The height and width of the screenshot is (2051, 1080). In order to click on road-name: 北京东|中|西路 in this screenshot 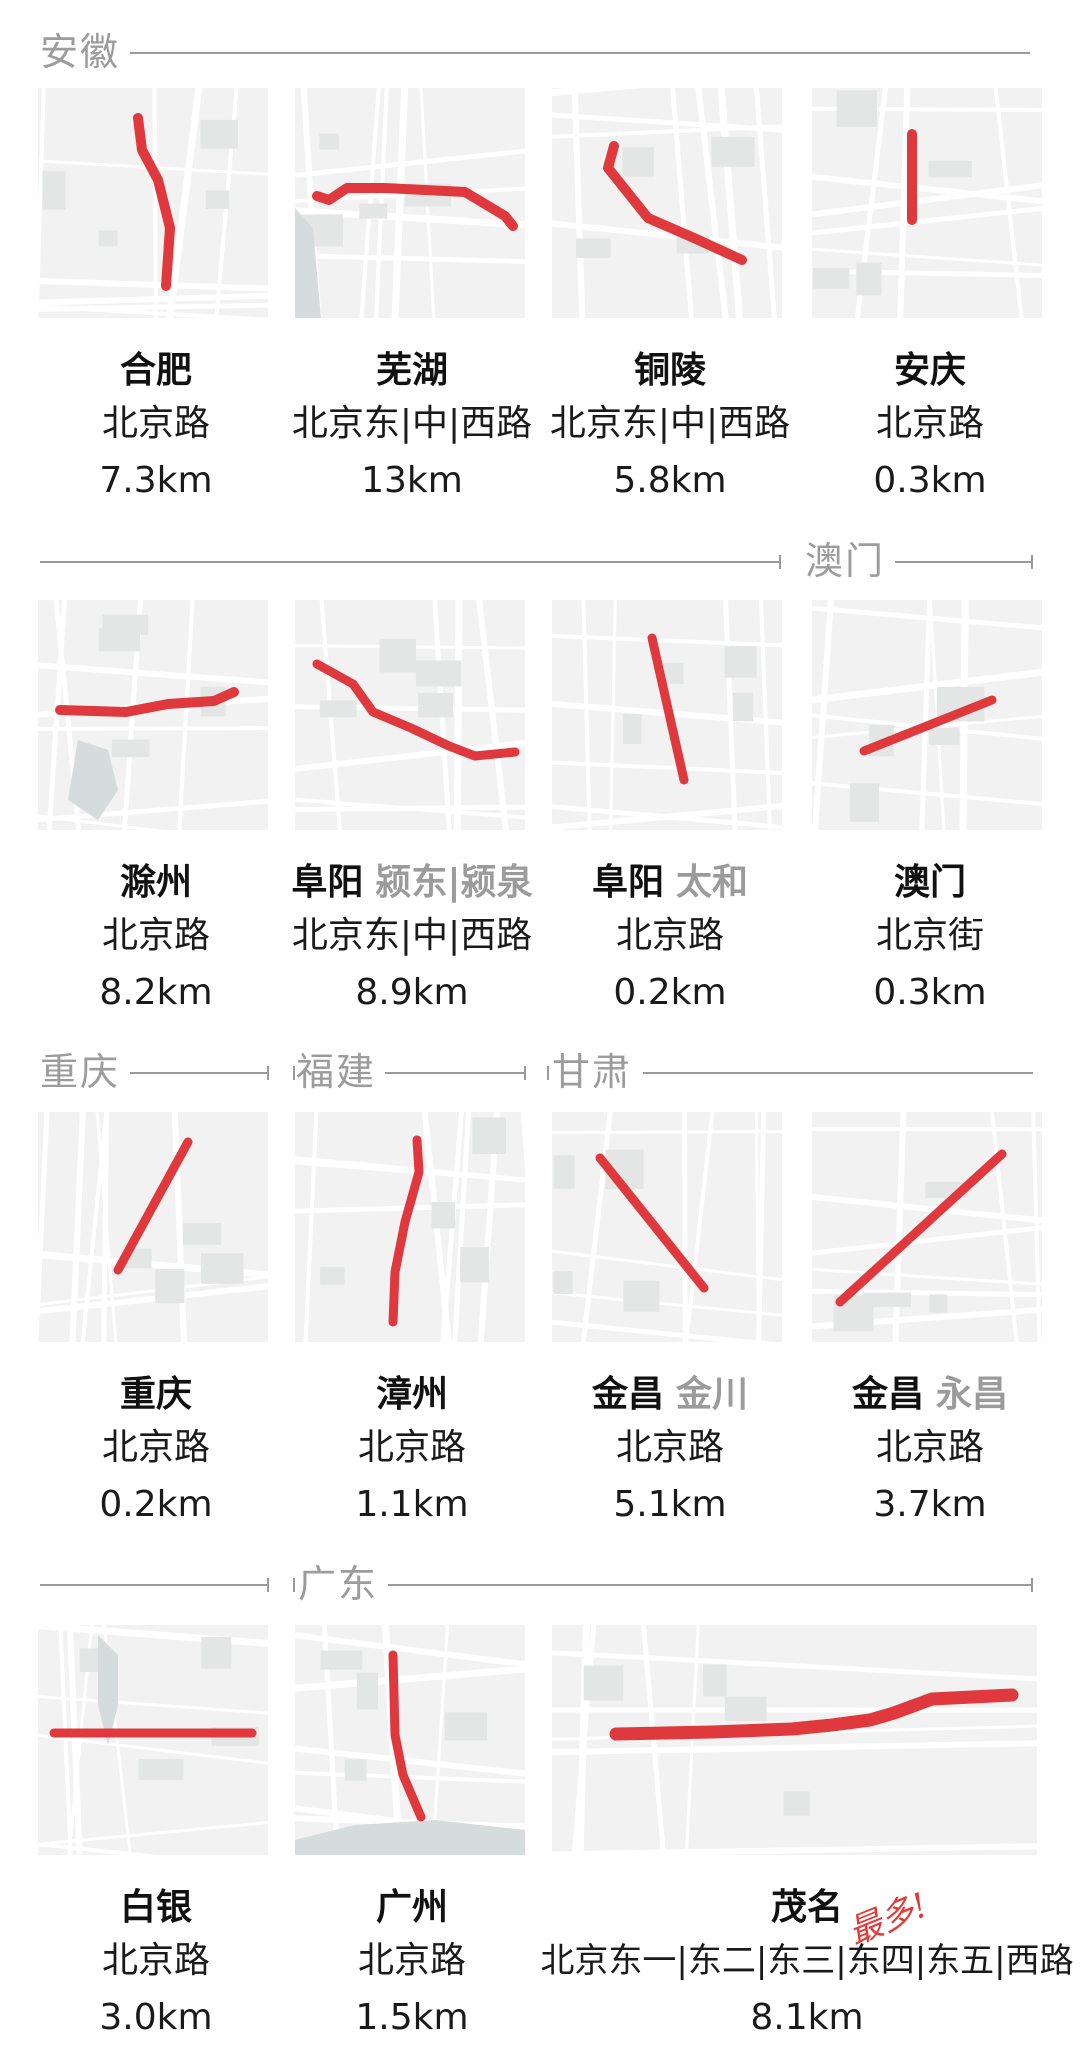, I will do `click(412, 423)`.